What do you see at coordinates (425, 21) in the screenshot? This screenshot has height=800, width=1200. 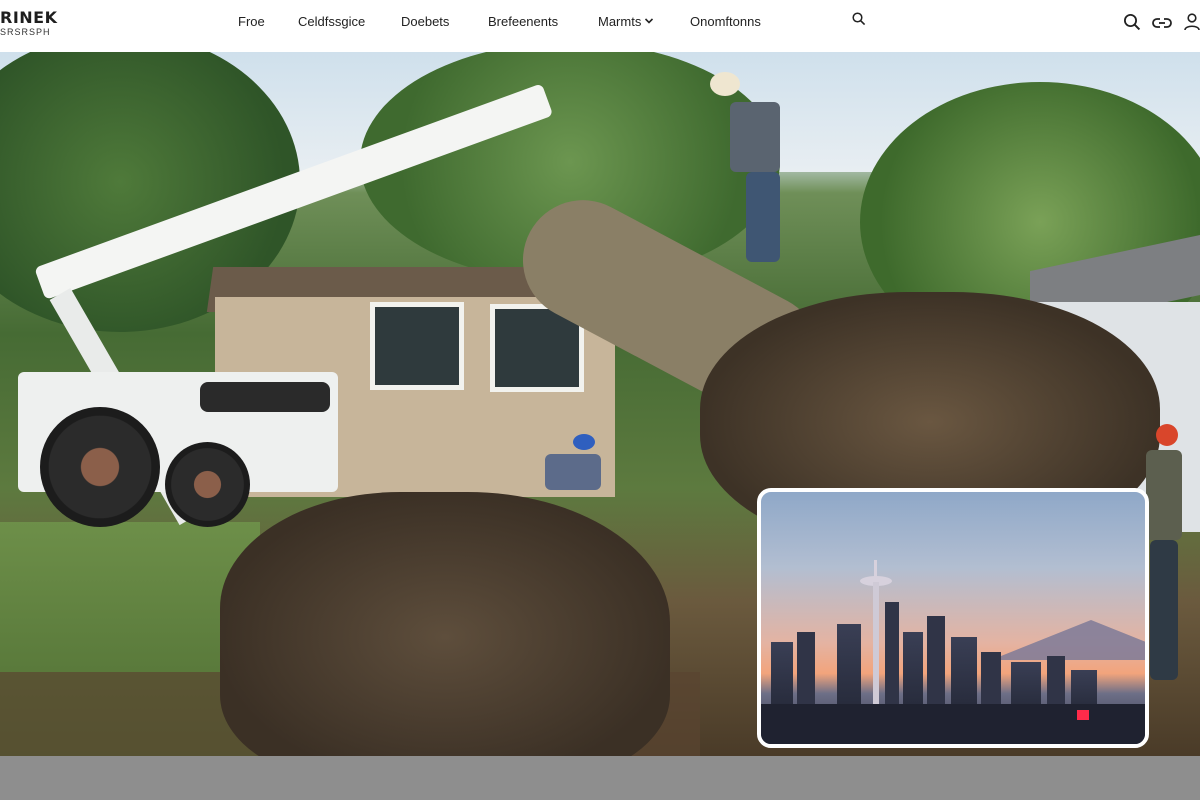 I see `nav-item-3-label: Doebets` at bounding box center [425, 21].